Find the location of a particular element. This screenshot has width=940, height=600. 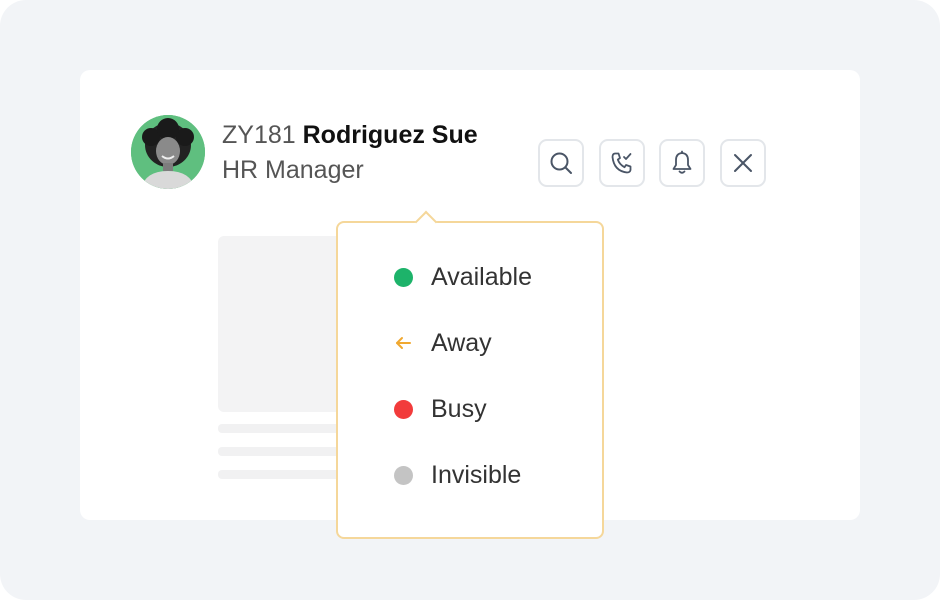

employee-id: ZY181 is located at coordinates (259, 135).